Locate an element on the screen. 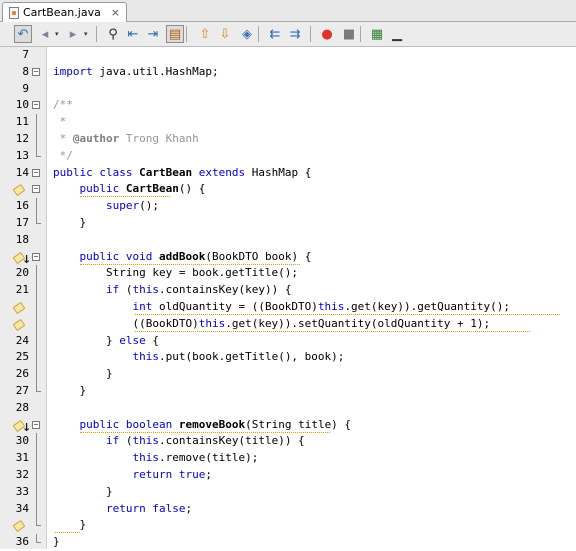 This screenshot has width=576, height=551. code-line: 7 is located at coordinates (288, 55).